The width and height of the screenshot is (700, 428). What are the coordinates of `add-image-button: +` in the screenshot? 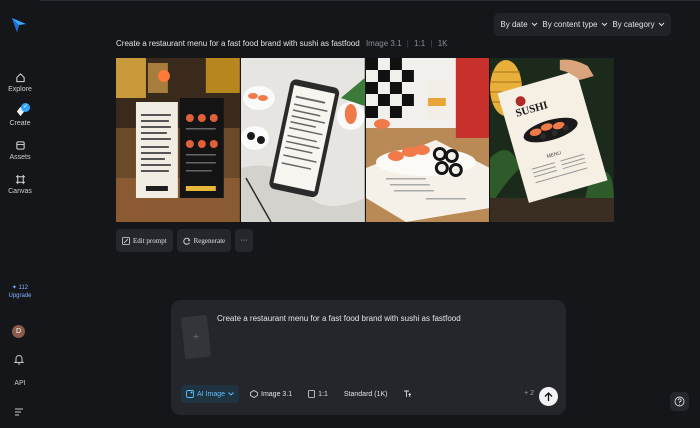 It's located at (196, 337).